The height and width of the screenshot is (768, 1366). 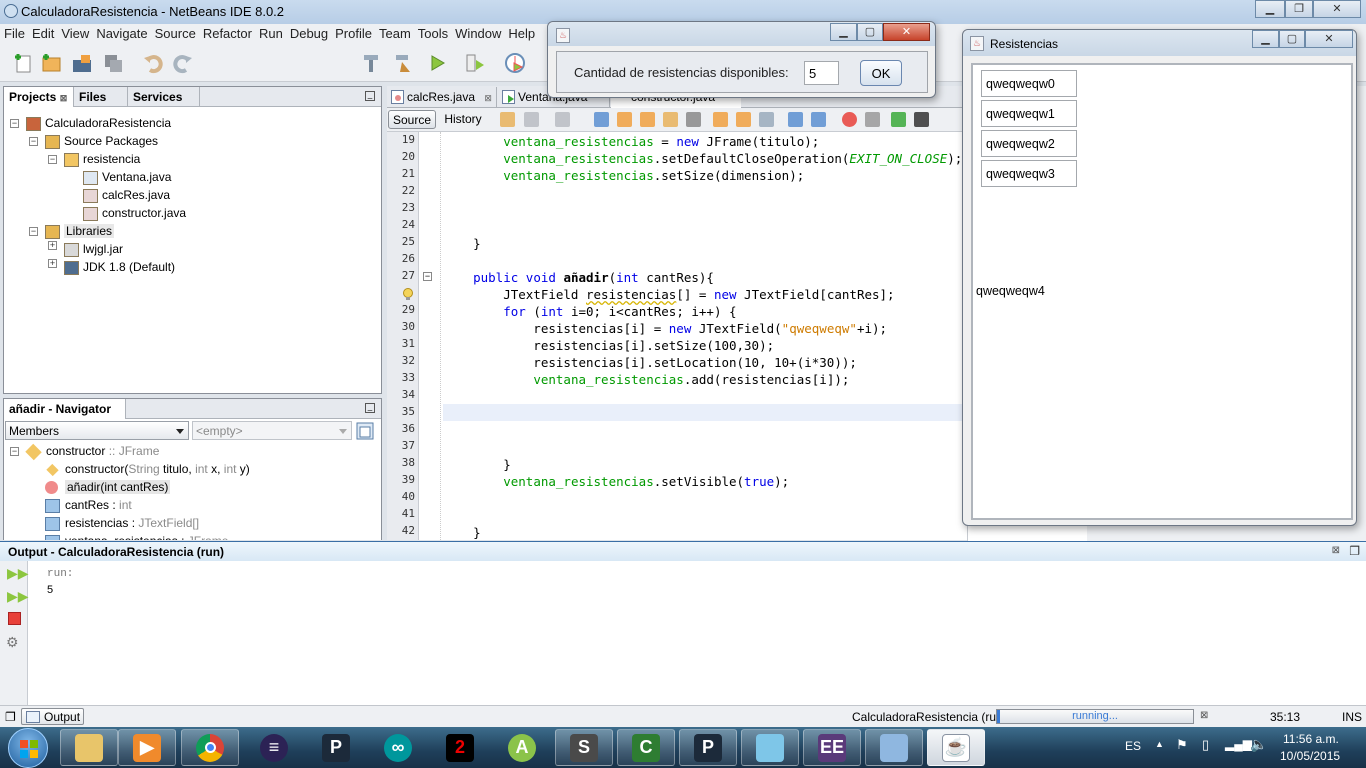 What do you see at coordinates (52, 263) in the screenshot?
I see `expand-toggle: +` at bounding box center [52, 263].